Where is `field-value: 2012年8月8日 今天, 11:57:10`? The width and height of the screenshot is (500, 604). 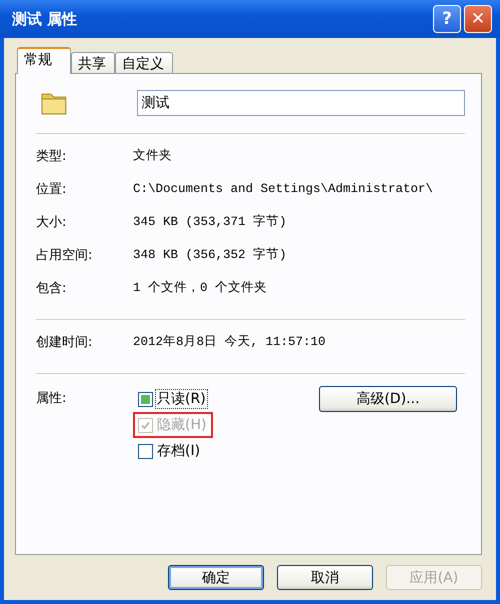 field-value: 2012年8月8日 今天, 11:57:10 is located at coordinates (229, 342).